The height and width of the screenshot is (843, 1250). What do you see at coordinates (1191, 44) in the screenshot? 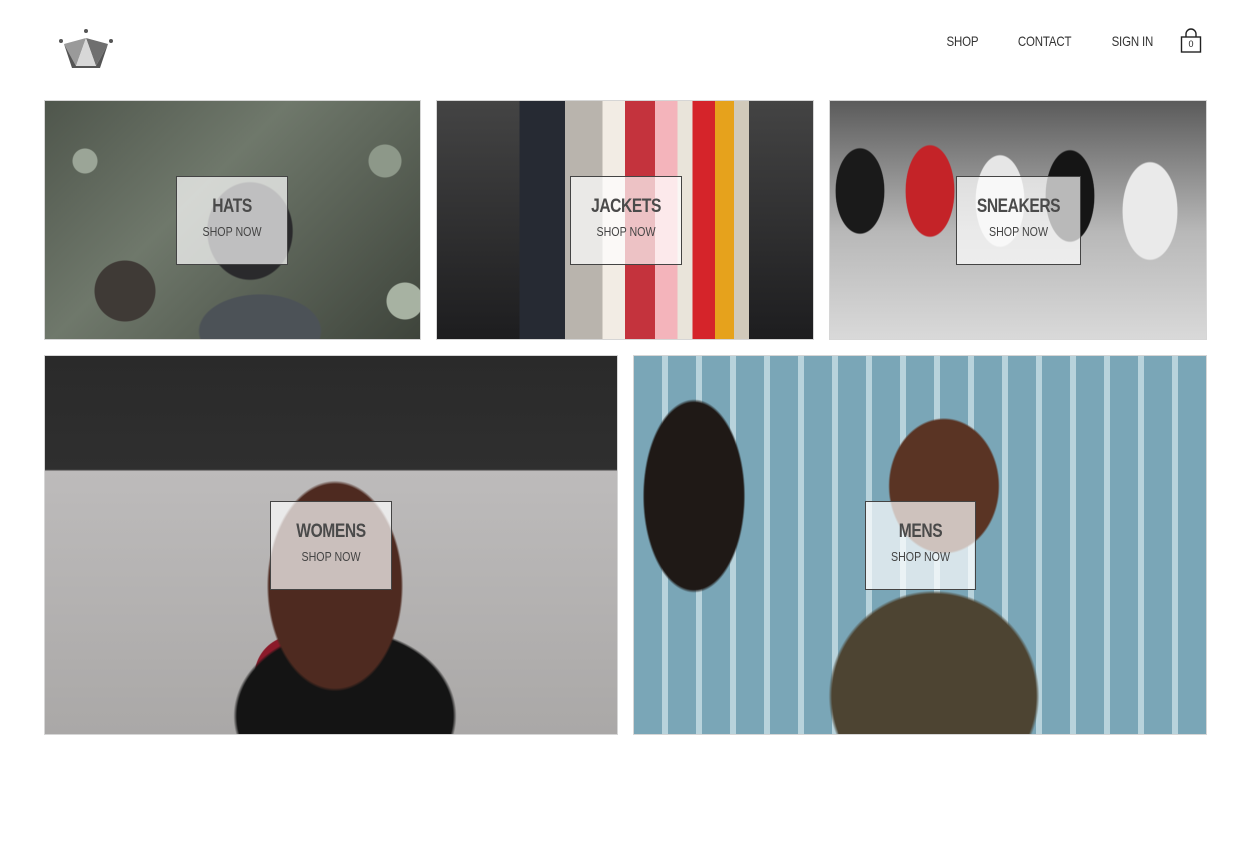
I see `cart-count: 0` at bounding box center [1191, 44].